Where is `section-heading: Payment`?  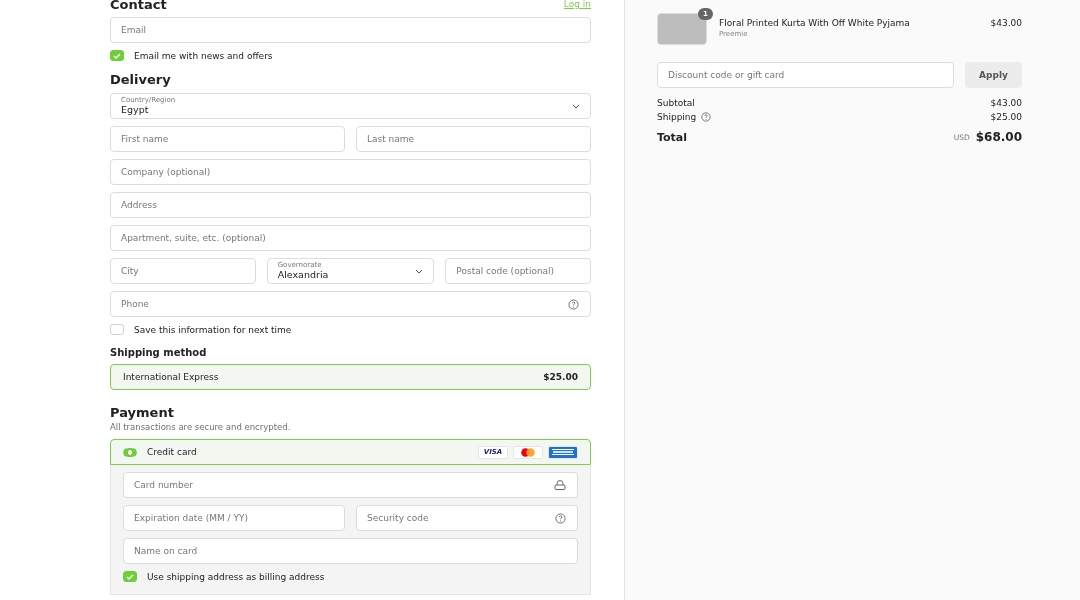 section-heading: Payment is located at coordinates (142, 412).